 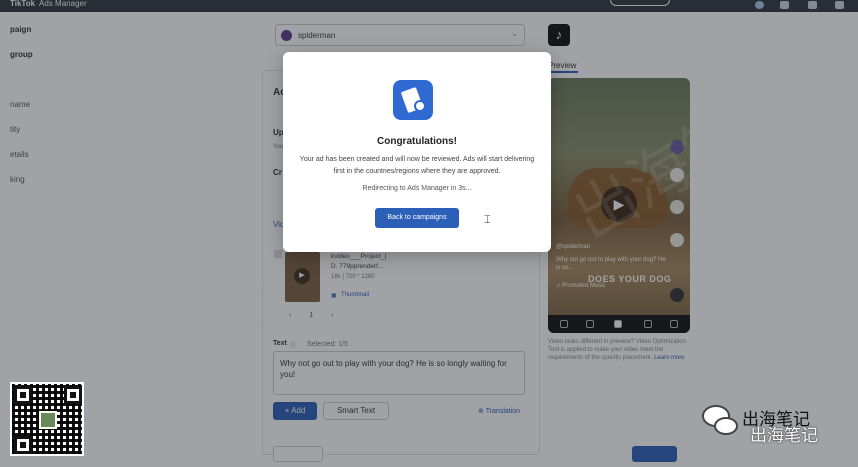 What do you see at coordinates (47, 419) in the screenshot?
I see `qr-code` at bounding box center [47, 419].